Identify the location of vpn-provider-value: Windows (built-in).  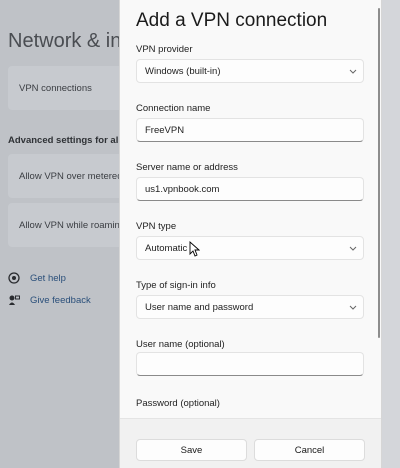
(183, 71).